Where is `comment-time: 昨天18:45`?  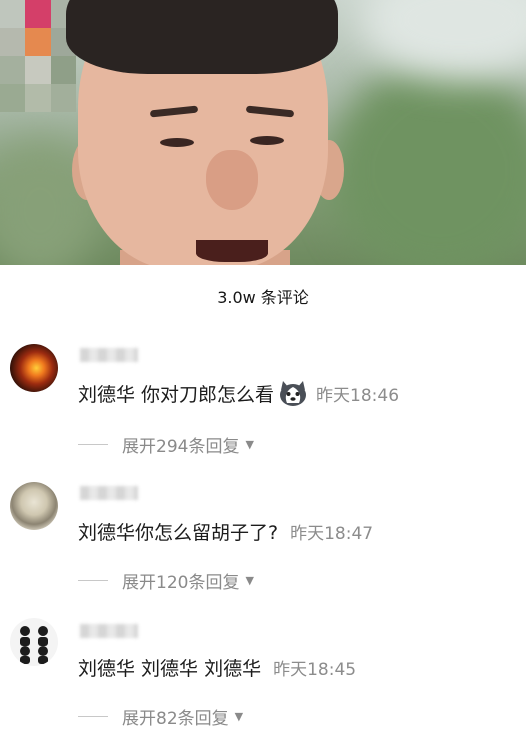 comment-time: 昨天18:45 is located at coordinates (315, 670).